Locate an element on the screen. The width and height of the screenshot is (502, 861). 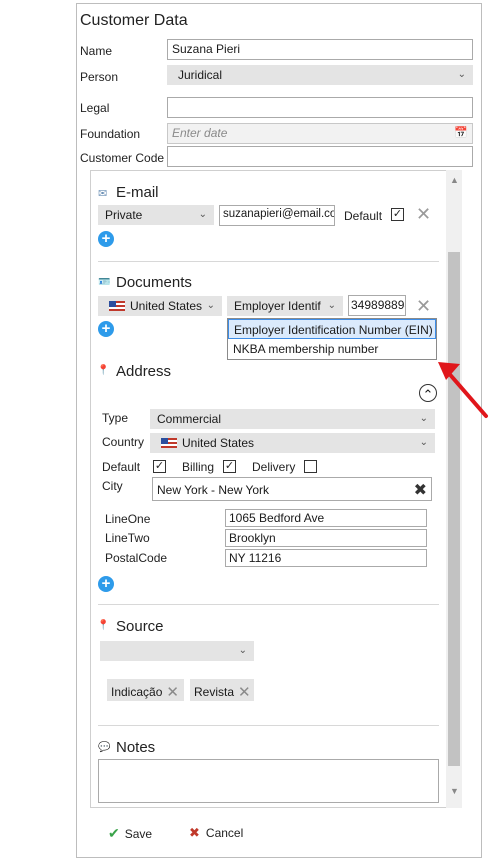
document-number-field: 349898898 is located at coordinates (377, 305).